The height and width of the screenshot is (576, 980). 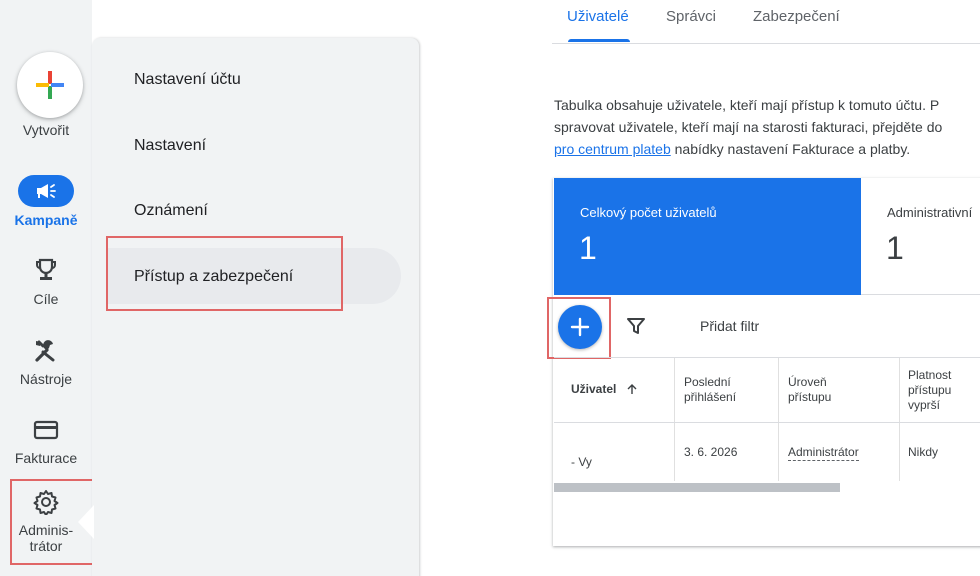 I want to click on megaphone-icon, so click(x=46, y=191).